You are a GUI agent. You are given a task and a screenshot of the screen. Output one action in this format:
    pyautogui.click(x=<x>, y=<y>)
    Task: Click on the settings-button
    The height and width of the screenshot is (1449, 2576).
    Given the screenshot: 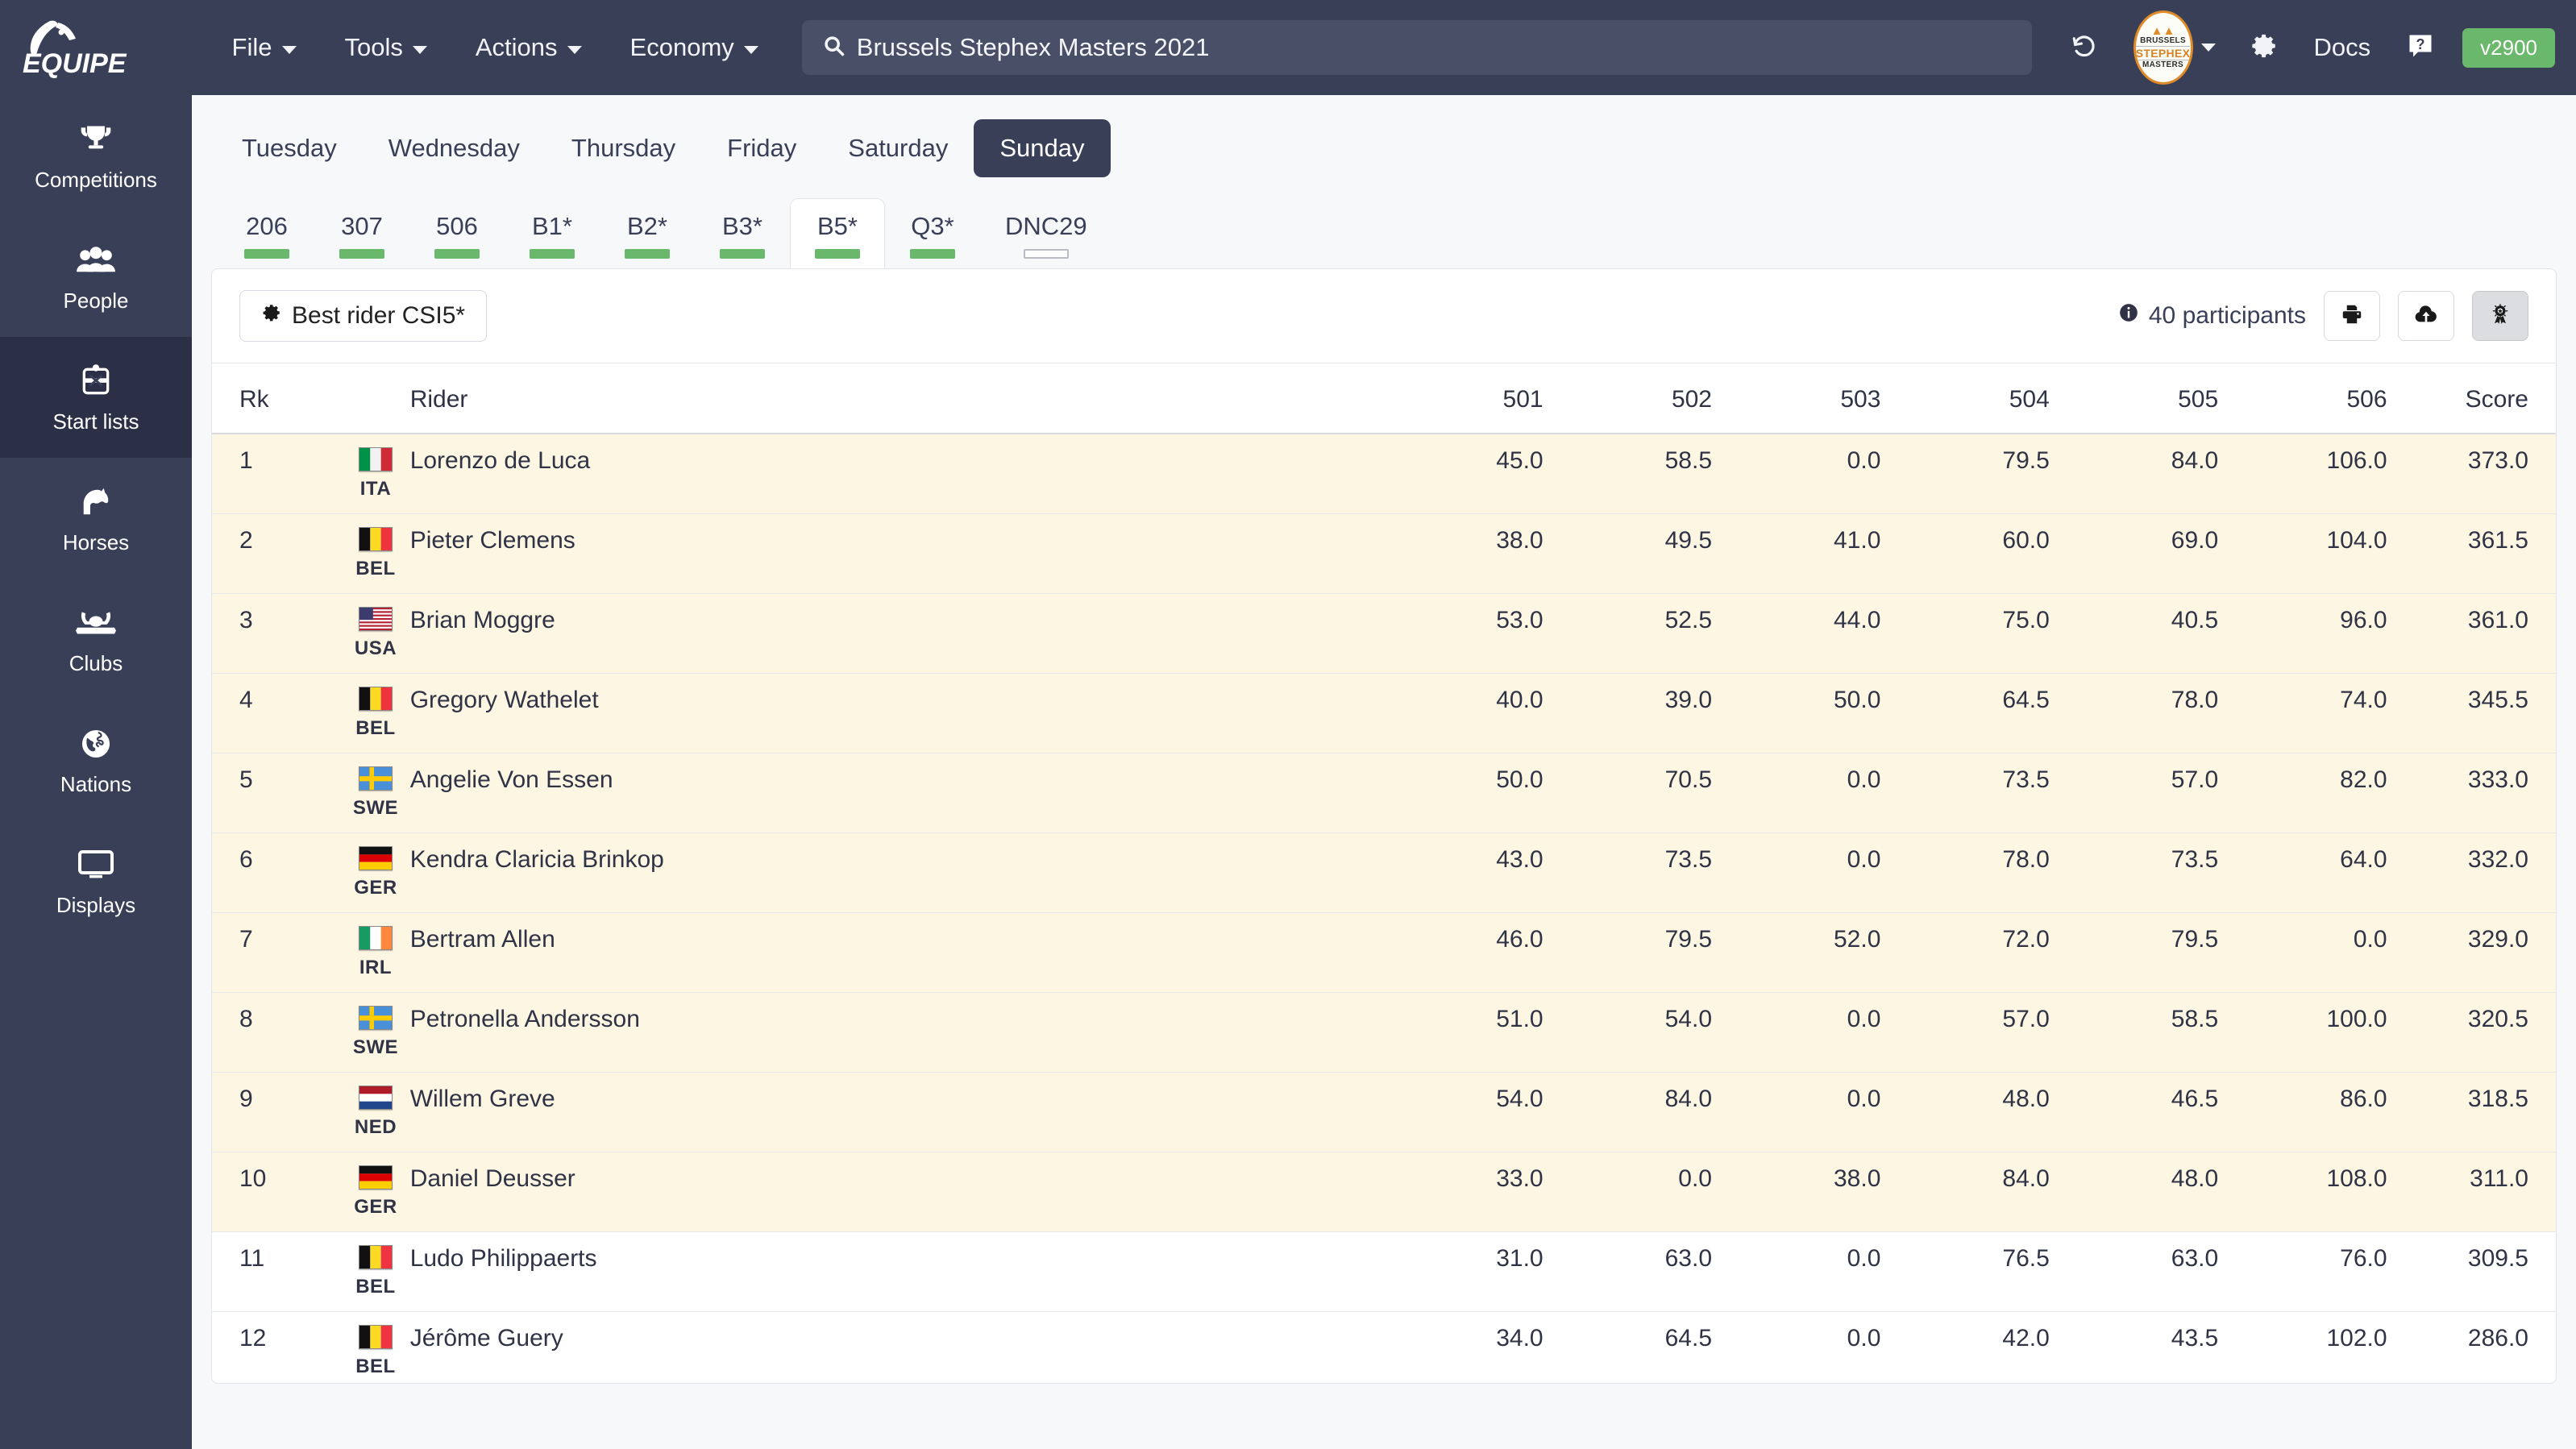 What is the action you would take?
    pyautogui.click(x=2264, y=47)
    